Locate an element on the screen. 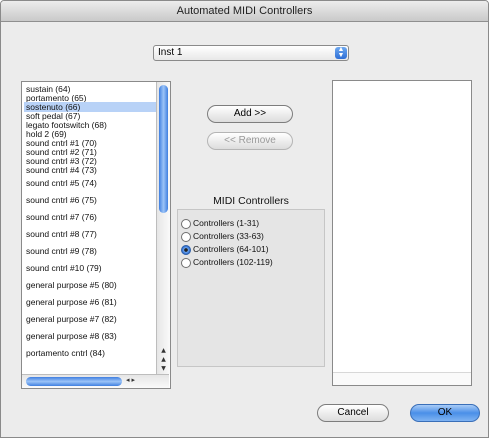 The width and height of the screenshot is (489, 438). list-item: general purpose #7 (82) is located at coordinates (92, 319).